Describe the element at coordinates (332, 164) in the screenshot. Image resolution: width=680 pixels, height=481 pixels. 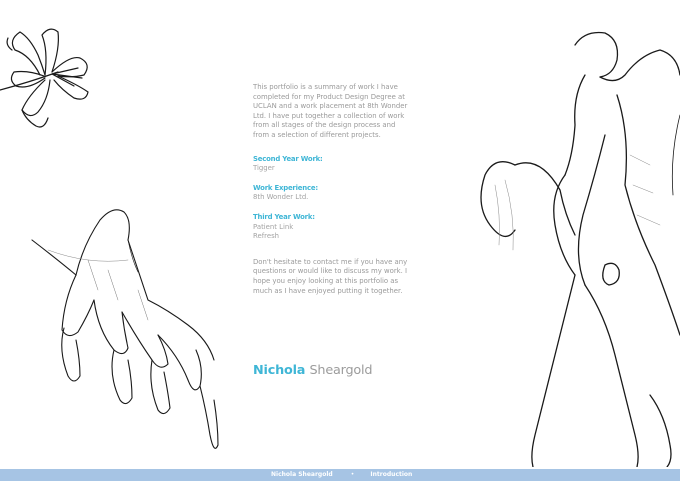
I see `section-second-year: Second Year Work: Tigger` at that location.